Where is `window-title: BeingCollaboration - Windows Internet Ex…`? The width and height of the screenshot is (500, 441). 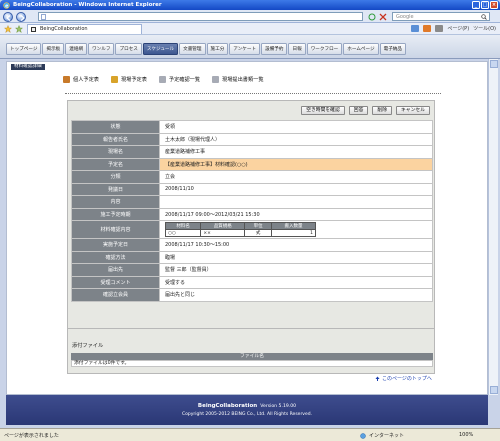 window-title: BeingCollaboration - Windows Internet Ex… is located at coordinates (87, 5).